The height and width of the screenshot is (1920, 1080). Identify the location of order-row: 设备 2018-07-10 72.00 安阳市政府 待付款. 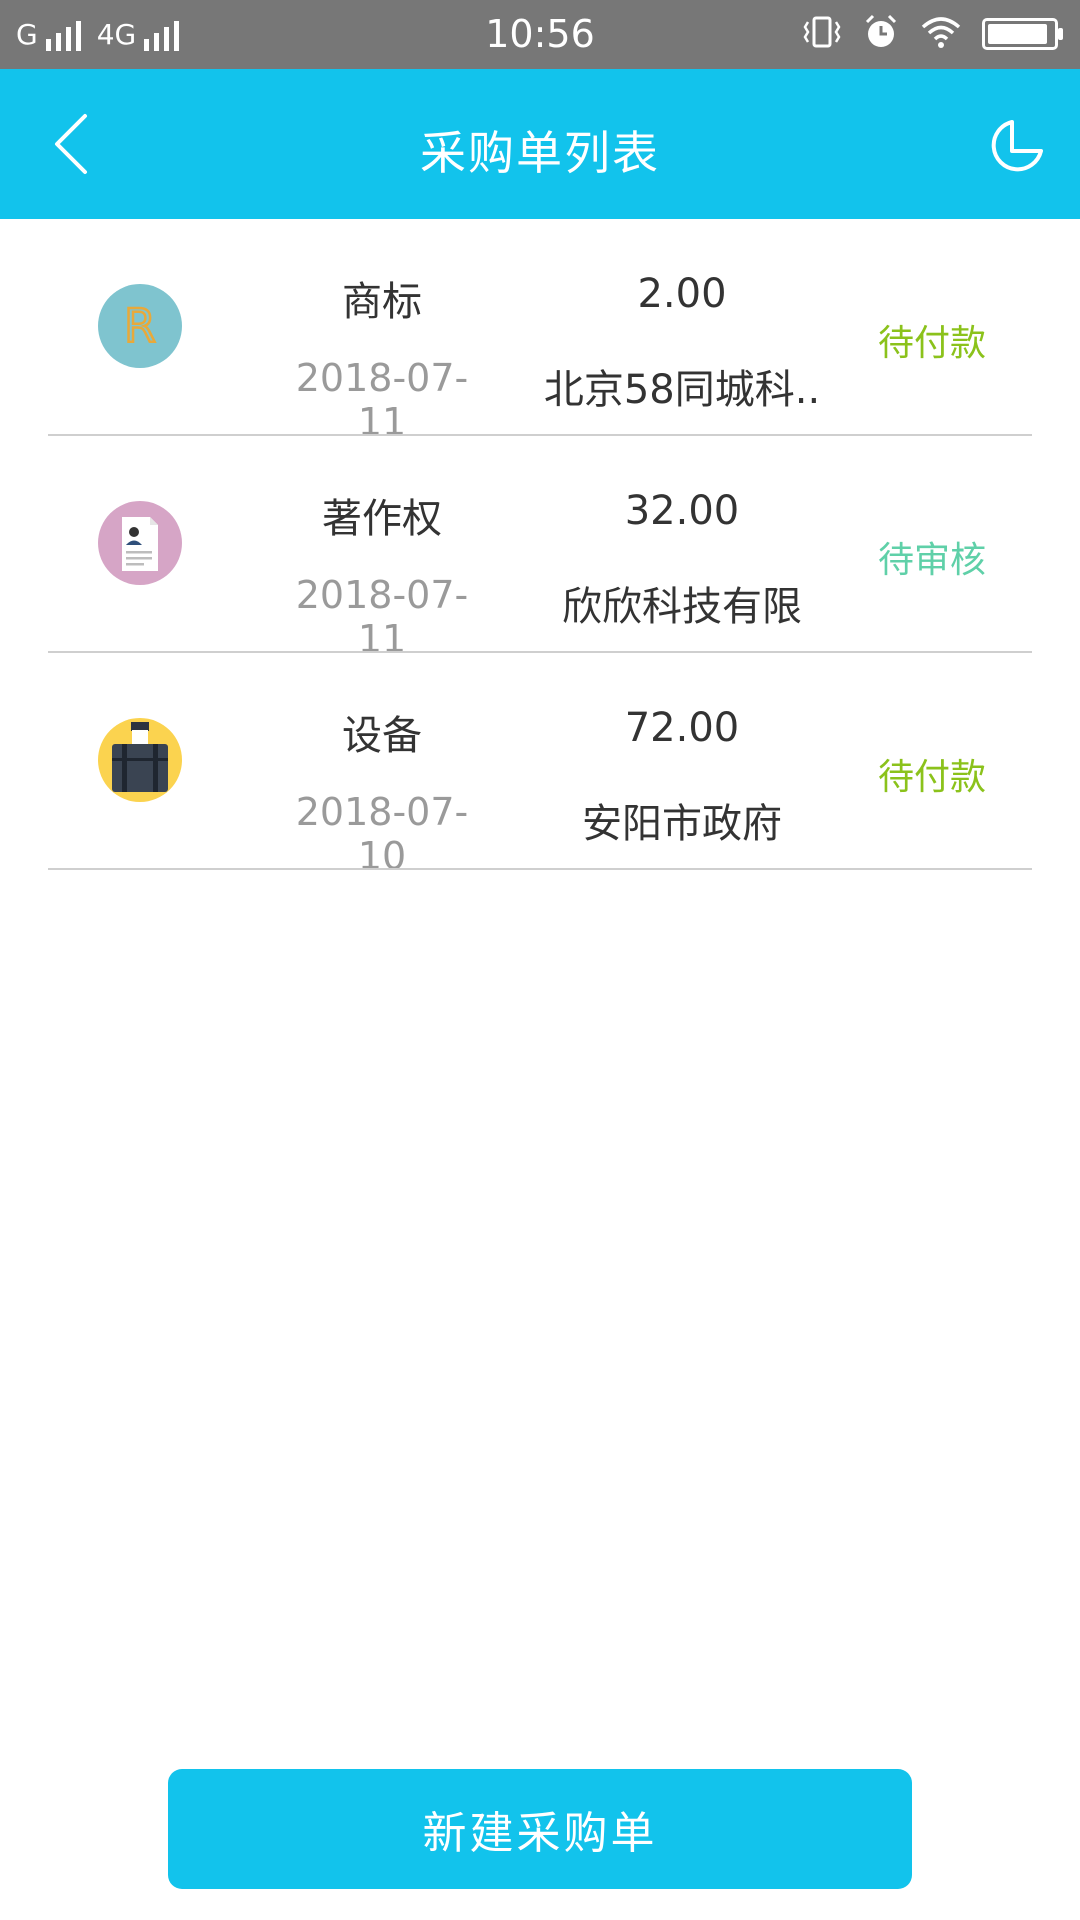
(540, 765).